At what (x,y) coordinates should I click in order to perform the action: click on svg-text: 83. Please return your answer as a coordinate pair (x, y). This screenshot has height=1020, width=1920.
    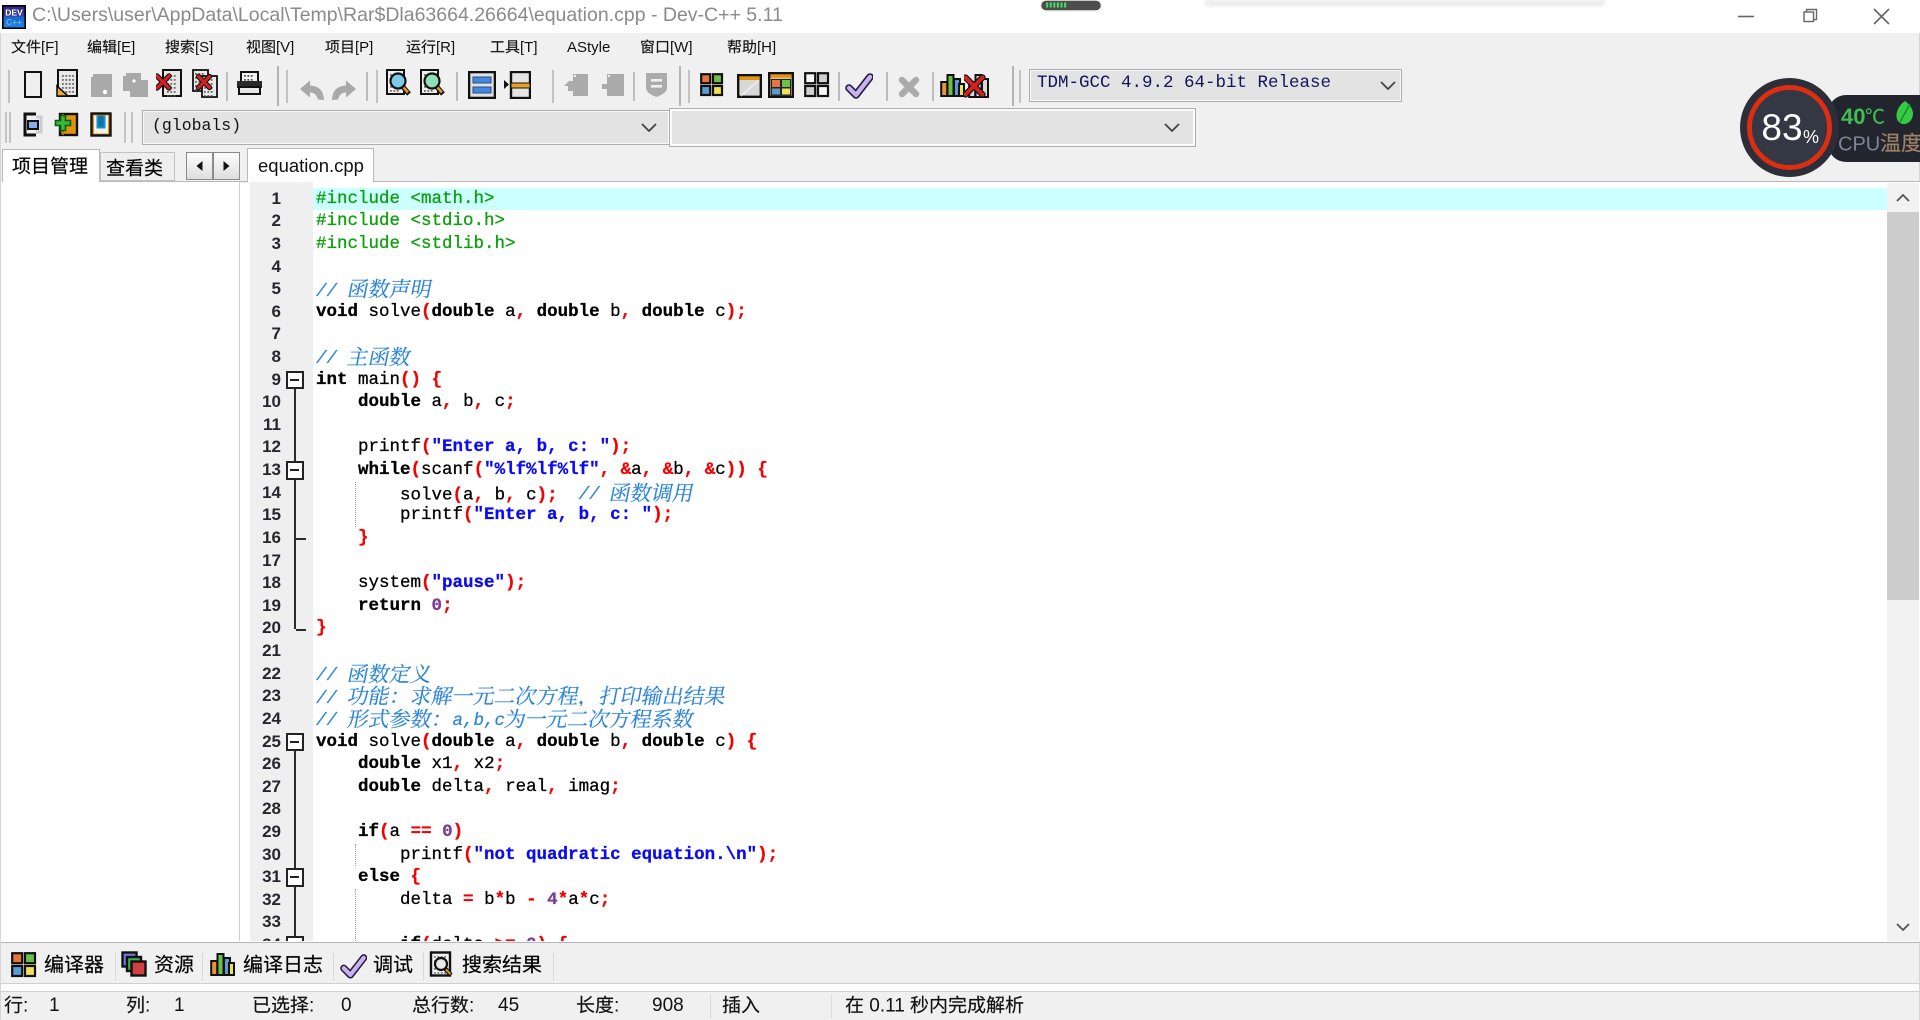
    Looking at the image, I should click on (1781, 127).